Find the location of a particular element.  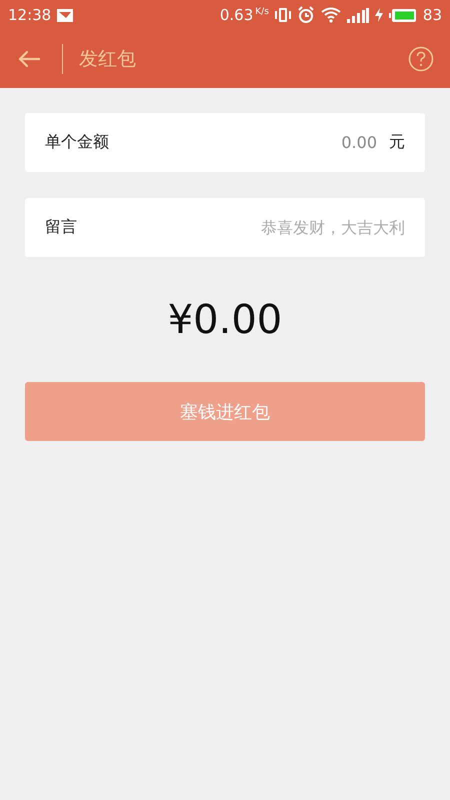

signal-icon is located at coordinates (357, 15).